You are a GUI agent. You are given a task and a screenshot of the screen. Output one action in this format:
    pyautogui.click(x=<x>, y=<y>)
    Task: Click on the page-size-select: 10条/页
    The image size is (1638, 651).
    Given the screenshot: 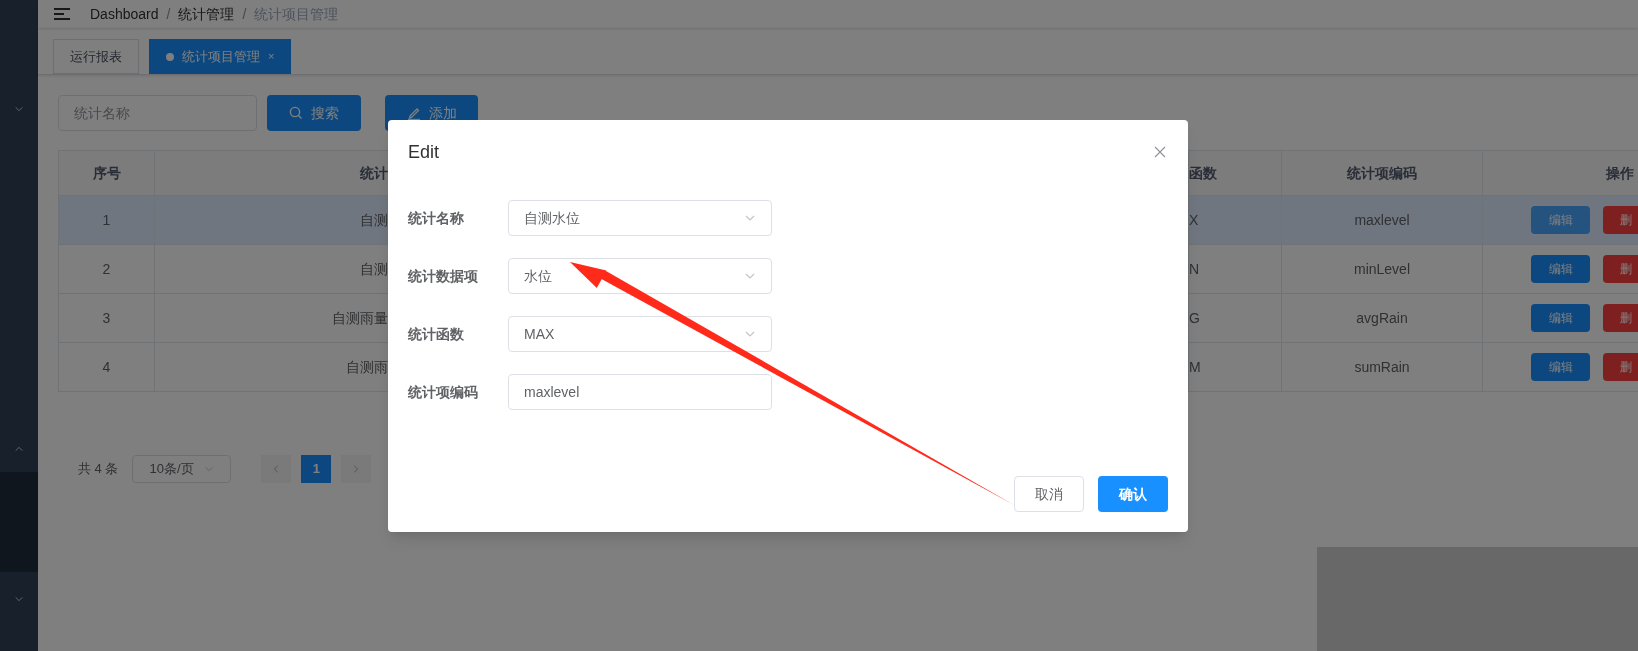 What is the action you would take?
    pyautogui.click(x=182, y=469)
    